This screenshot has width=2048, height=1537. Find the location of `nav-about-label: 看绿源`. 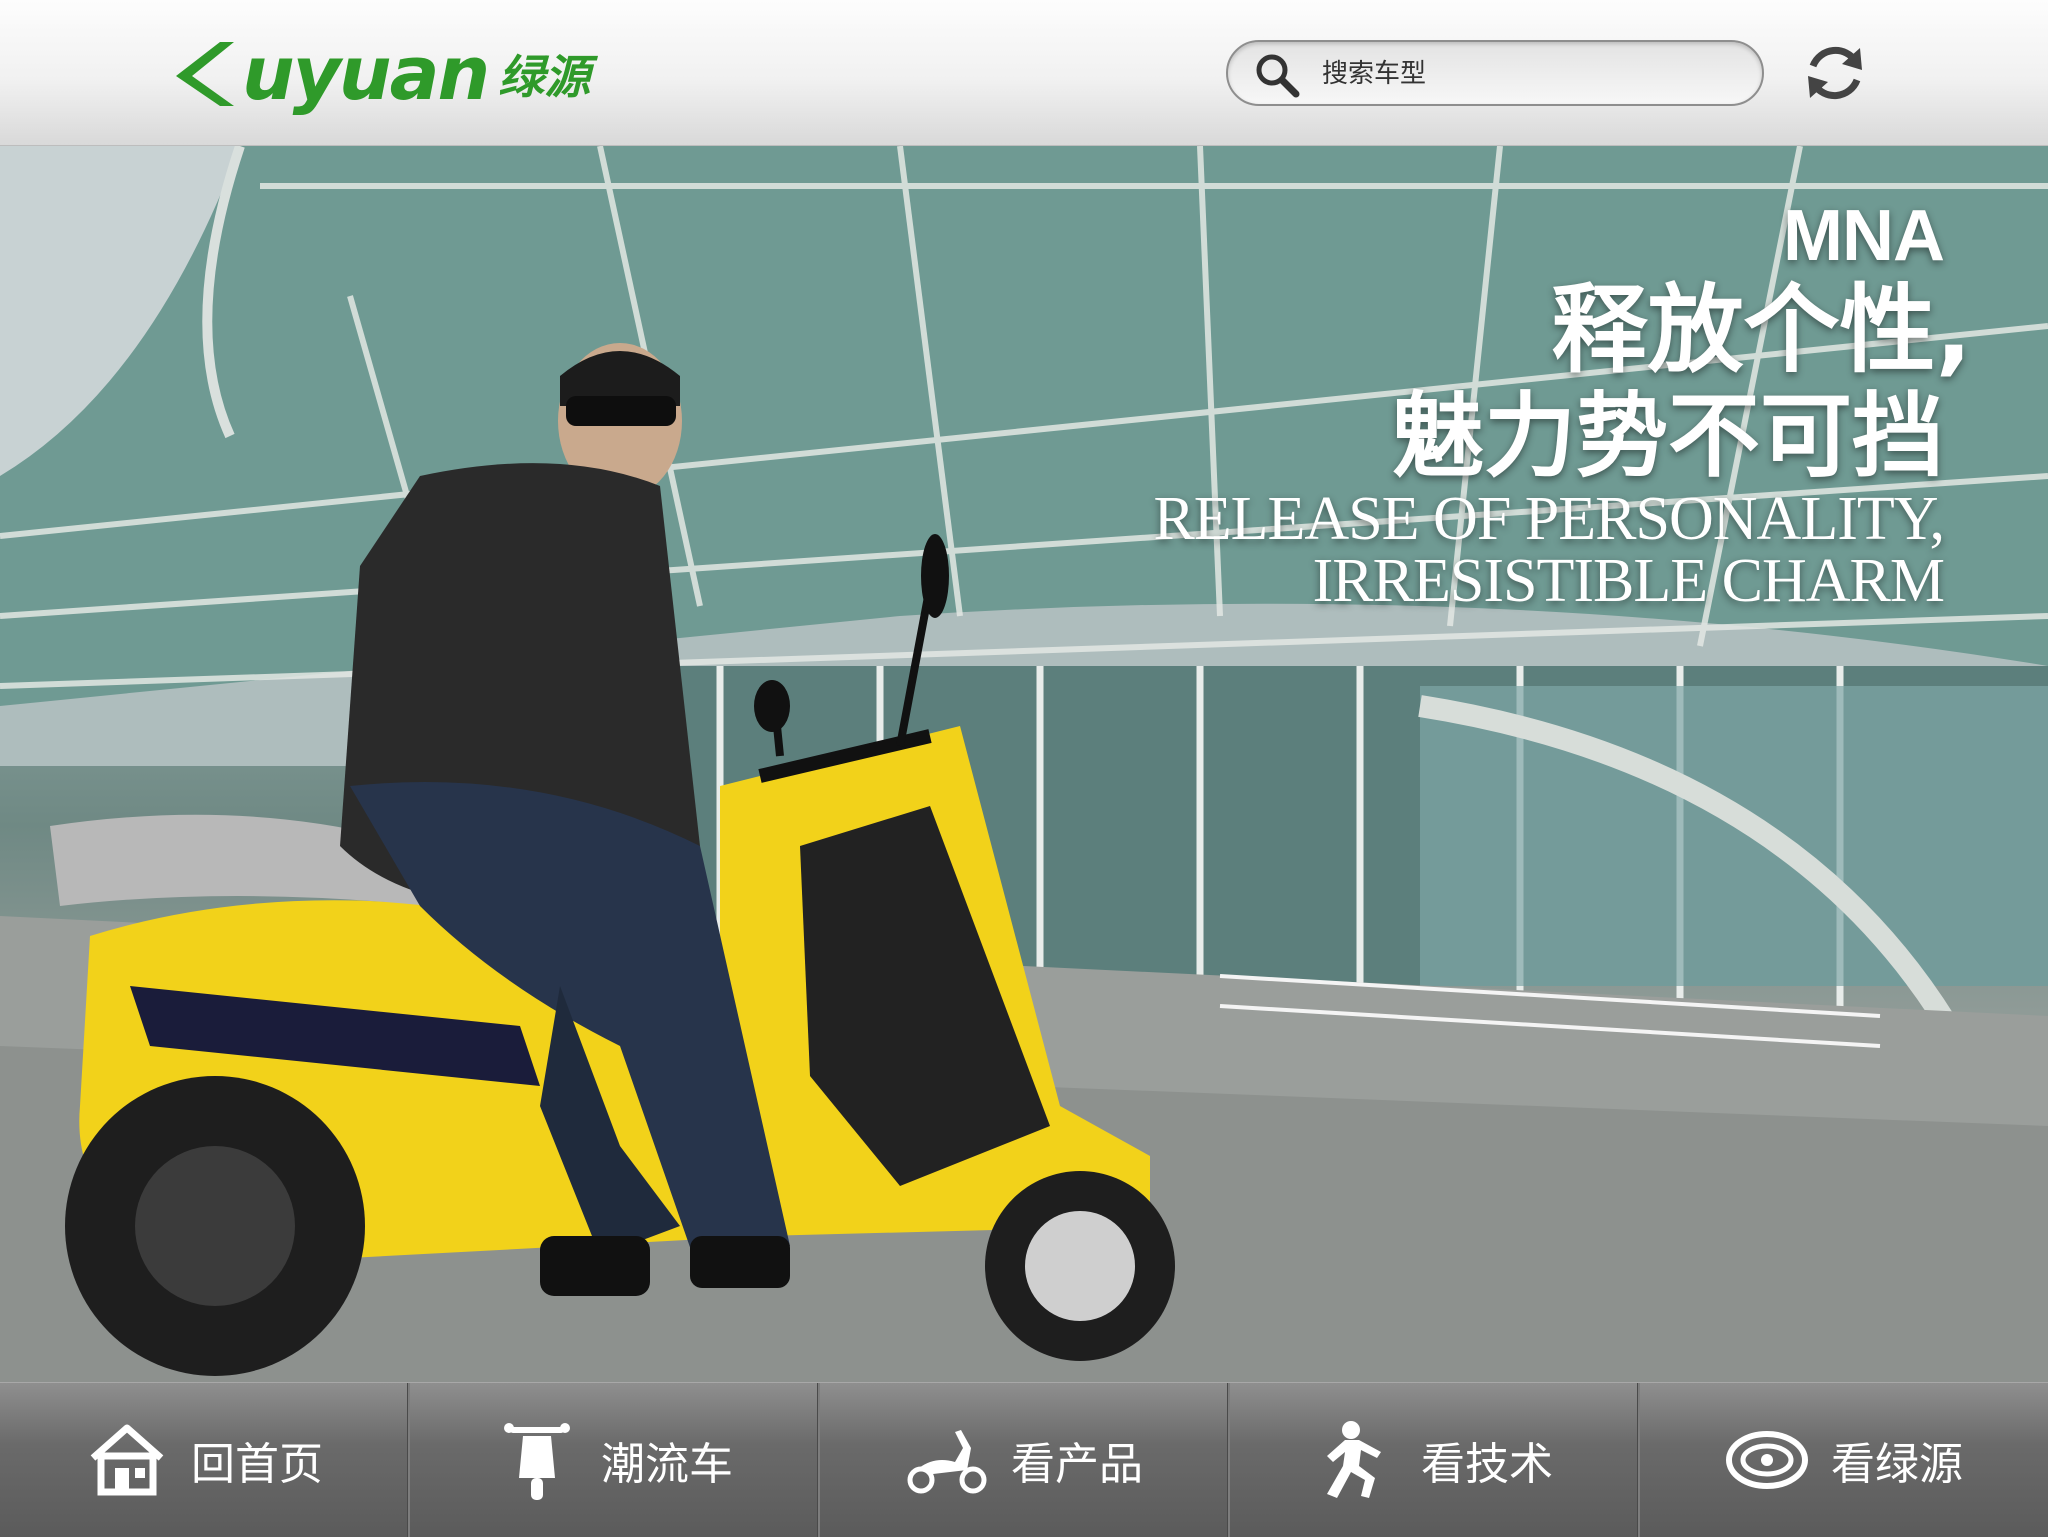

nav-about-label: 看绿源 is located at coordinates (1897, 1464).